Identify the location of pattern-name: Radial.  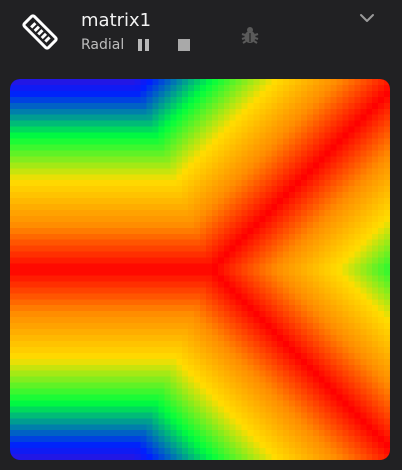
(103, 45).